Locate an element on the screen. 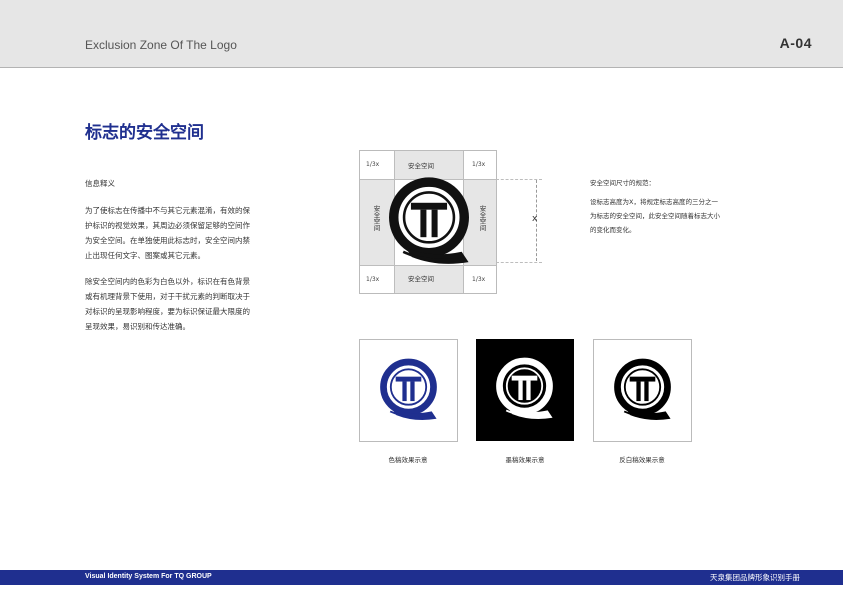 The width and height of the screenshot is (843, 596). black-sample-caption: 墨稿效果示意 is located at coordinates (525, 460).